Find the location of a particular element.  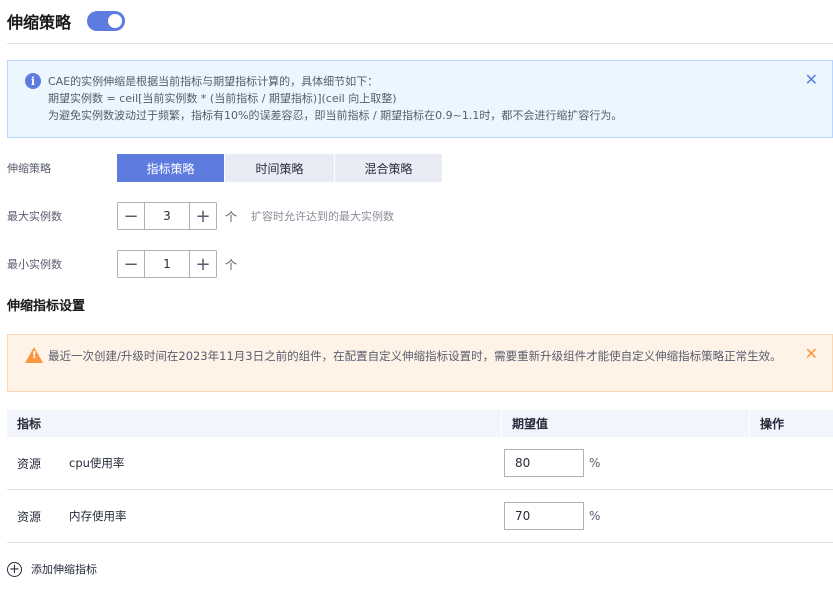

column-header-metric: 指标 is located at coordinates (29, 424).